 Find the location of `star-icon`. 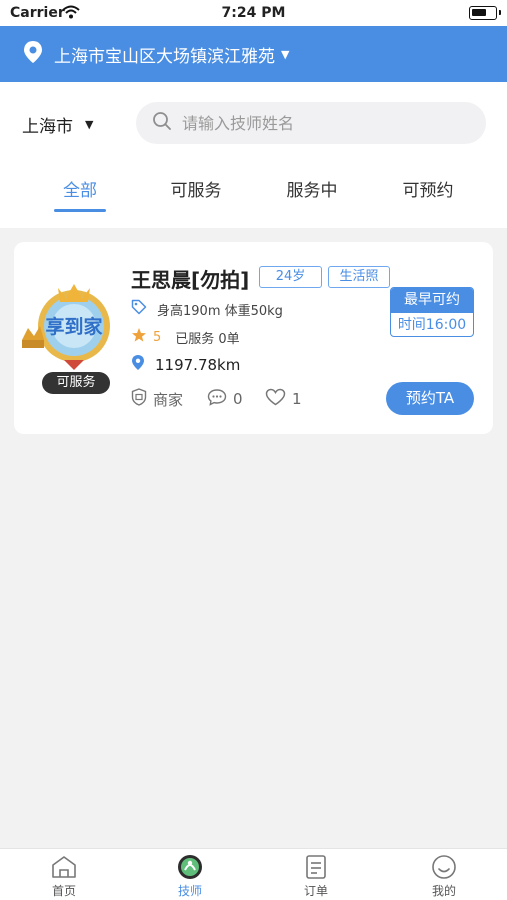

star-icon is located at coordinates (139, 337).